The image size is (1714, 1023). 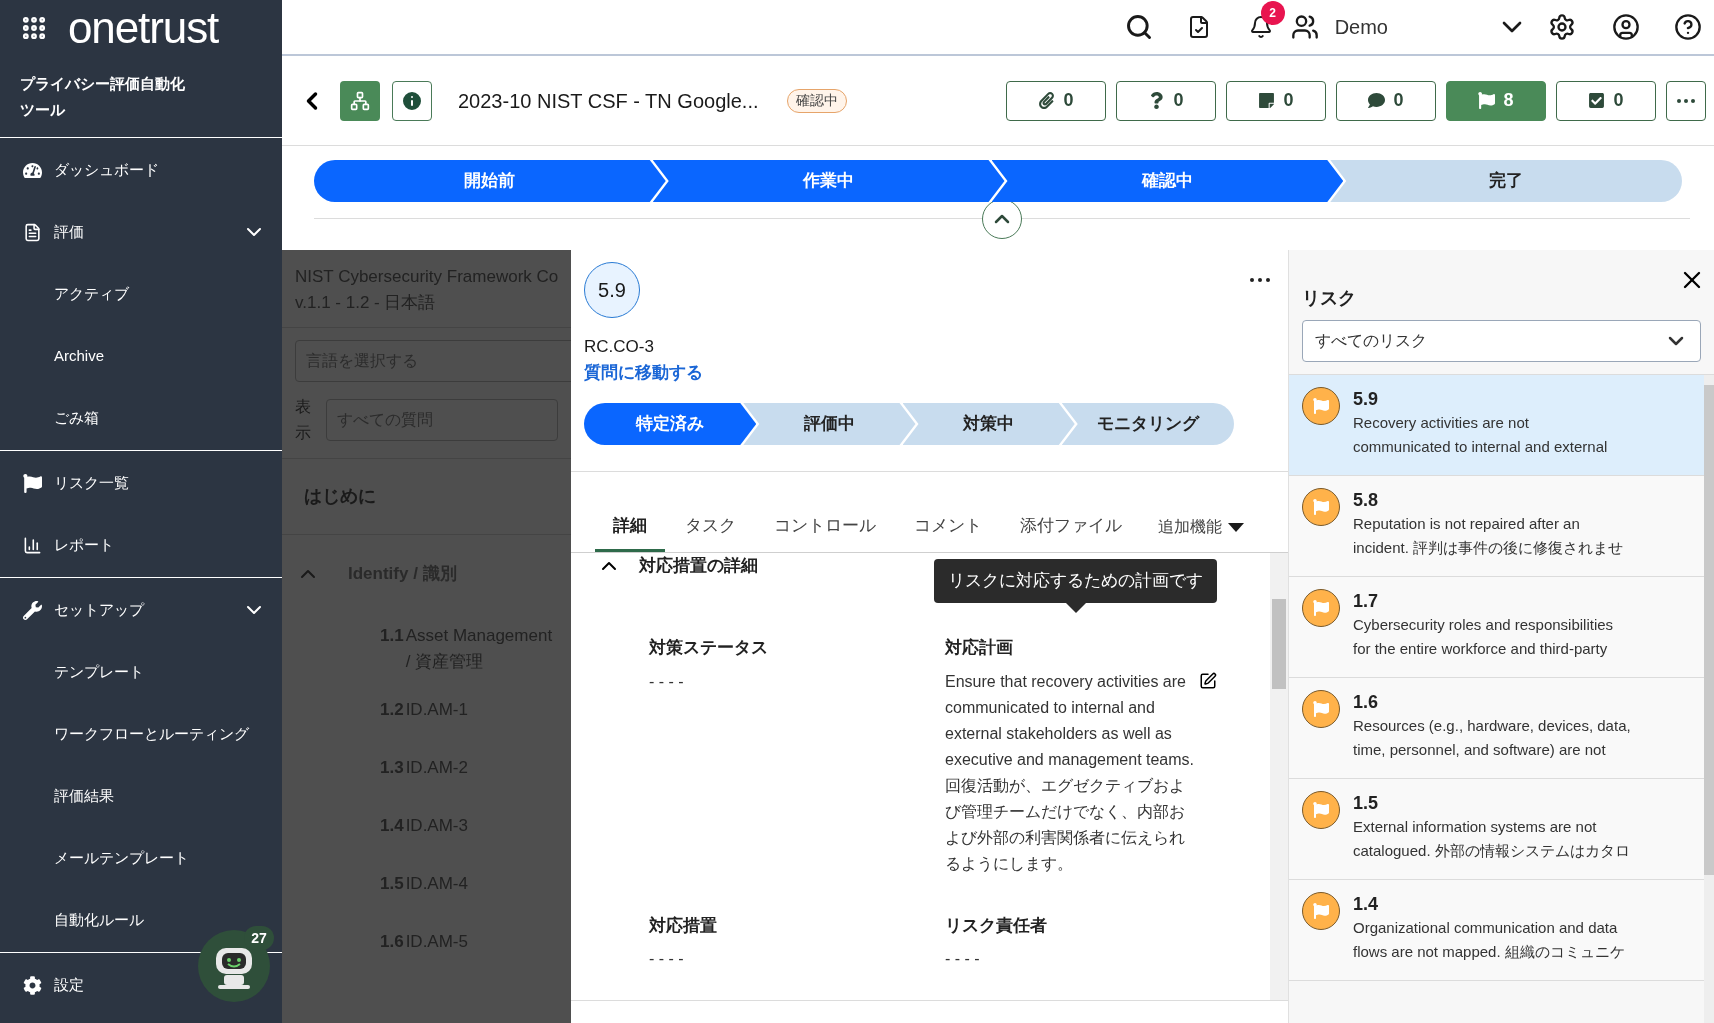 I want to click on tree-view-button, so click(x=360, y=100).